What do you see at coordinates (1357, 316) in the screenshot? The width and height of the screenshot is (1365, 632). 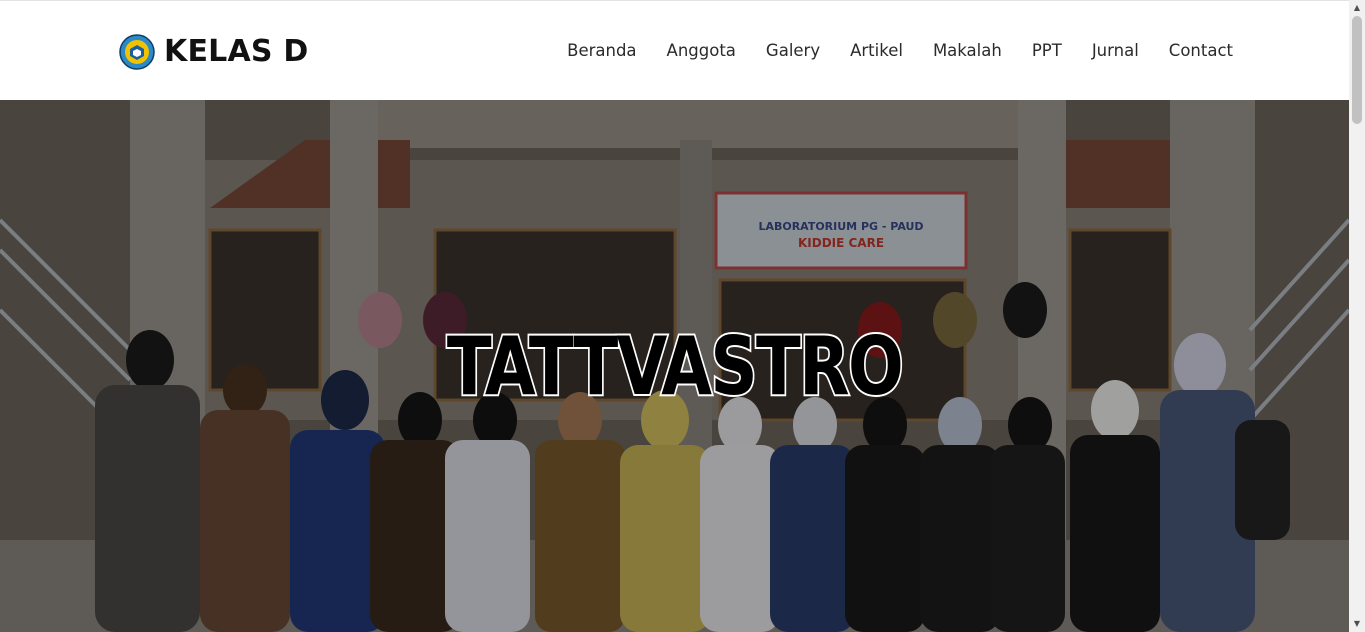 I see `page-scrollbar: ▲ ▼` at bounding box center [1357, 316].